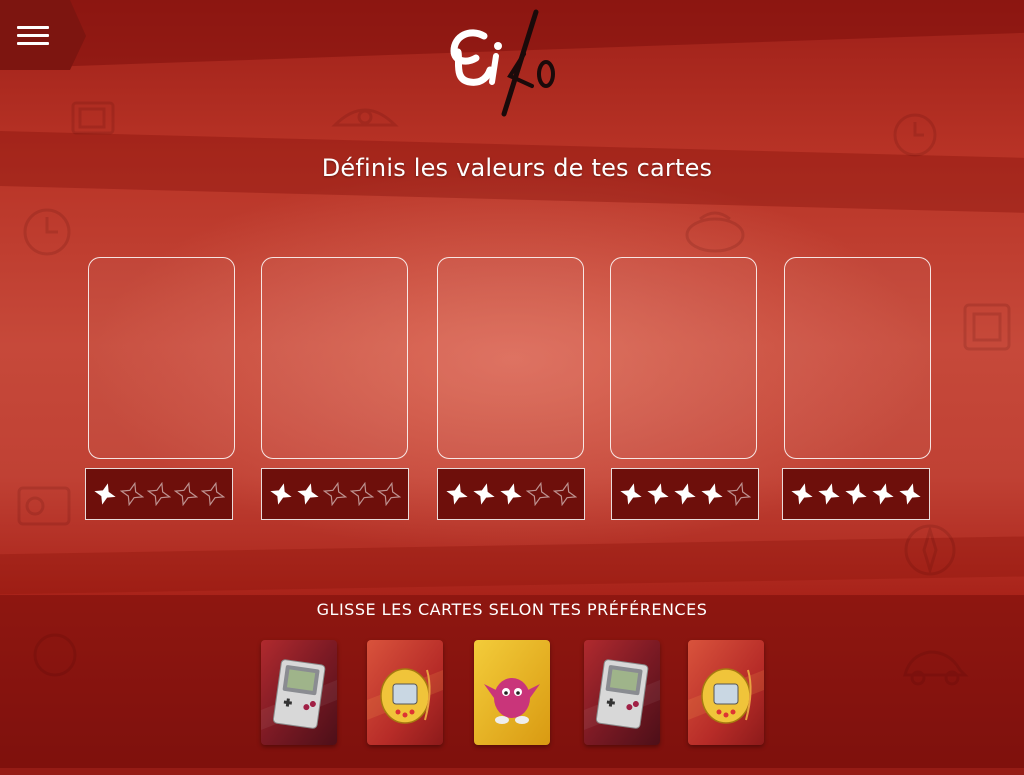 Image resolution: width=1024 pixels, height=775 pixels. I want to click on pink-monster-card-icon, so click(512, 692).